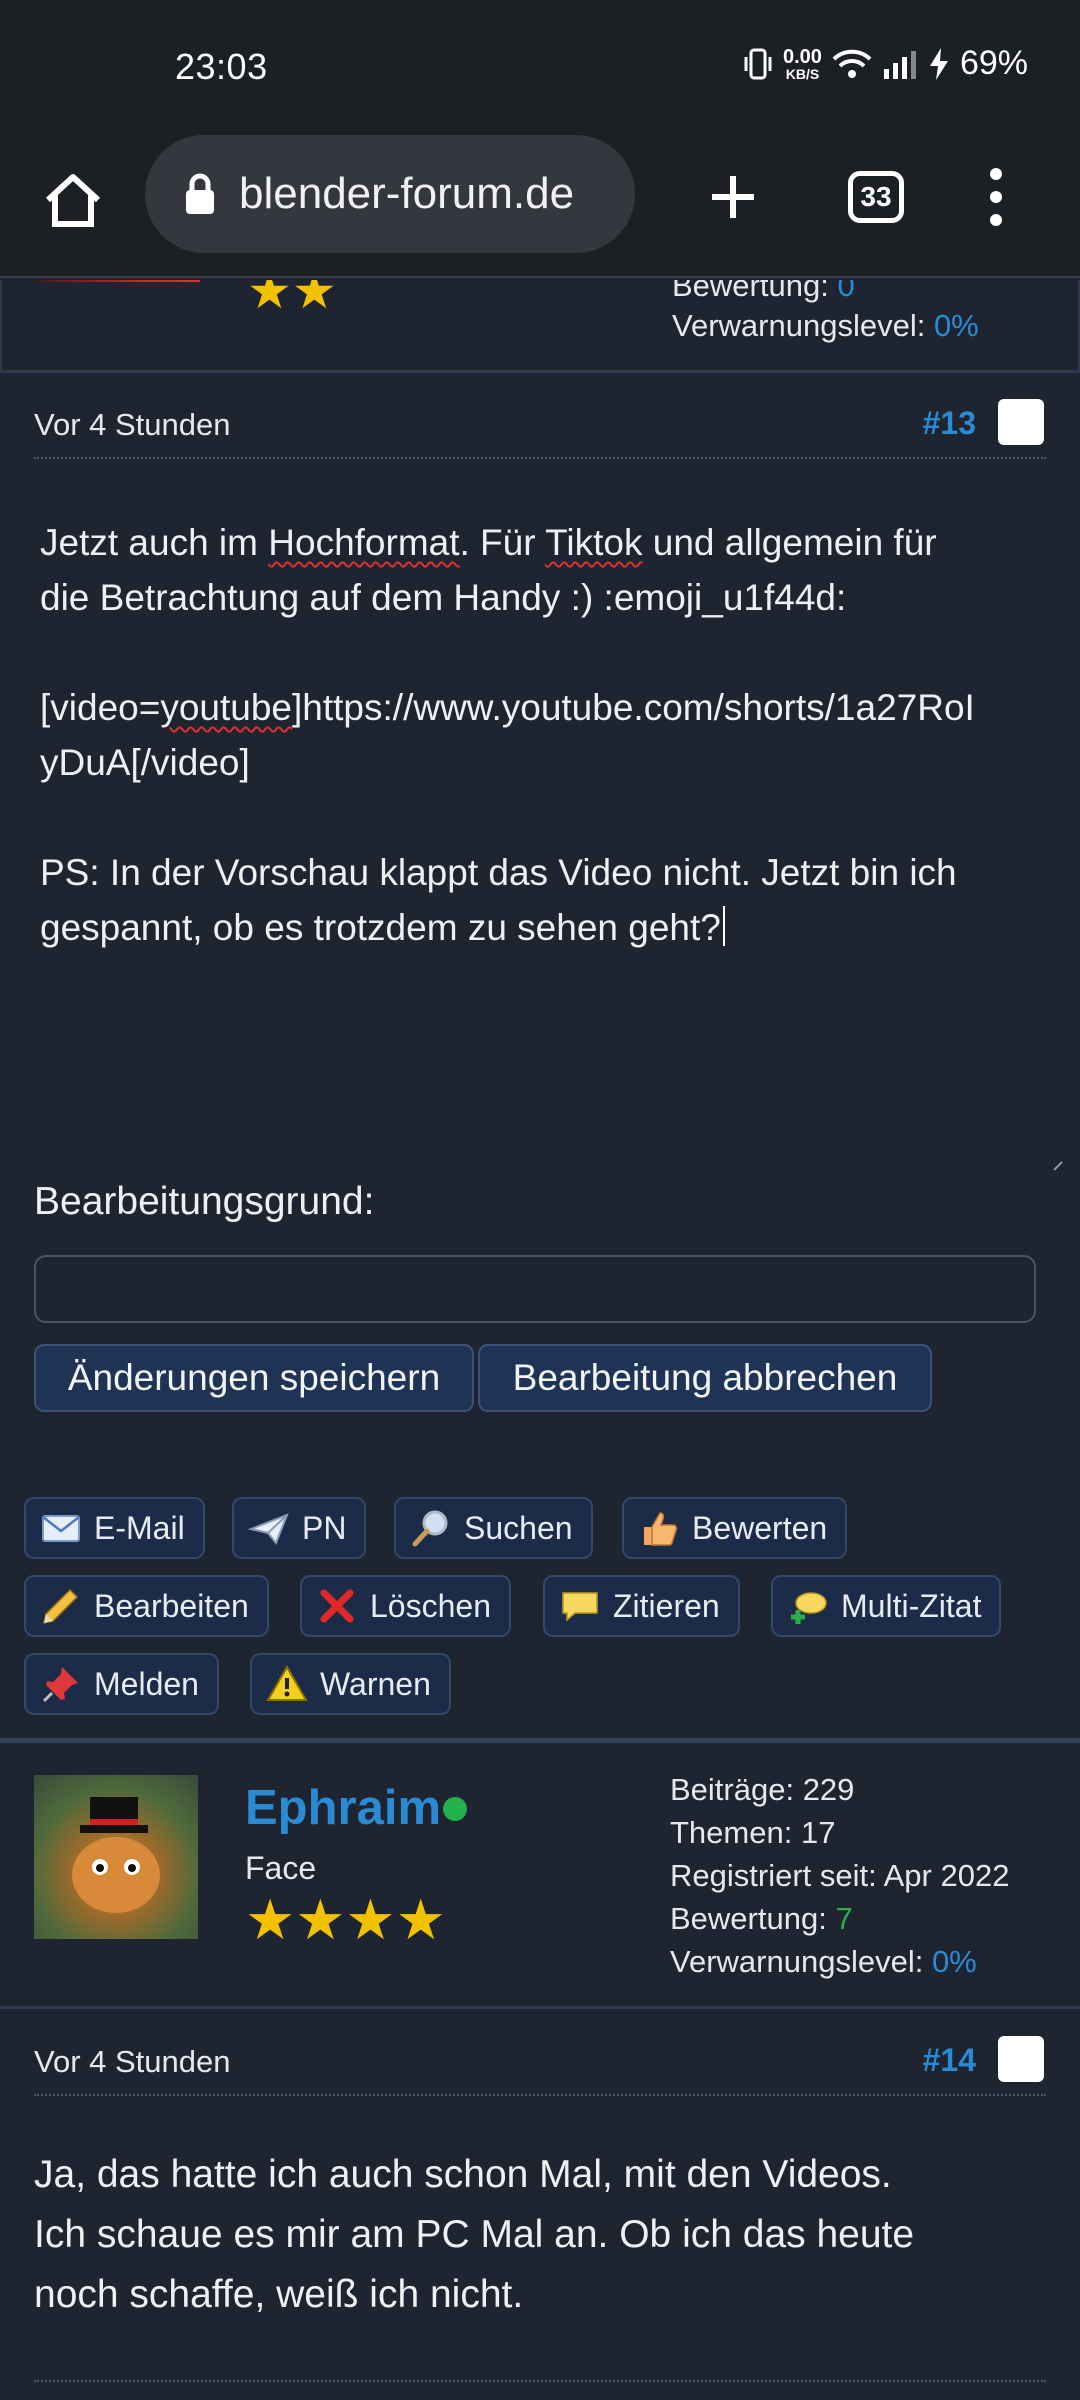  I want to click on avatar, so click(116, 1857).